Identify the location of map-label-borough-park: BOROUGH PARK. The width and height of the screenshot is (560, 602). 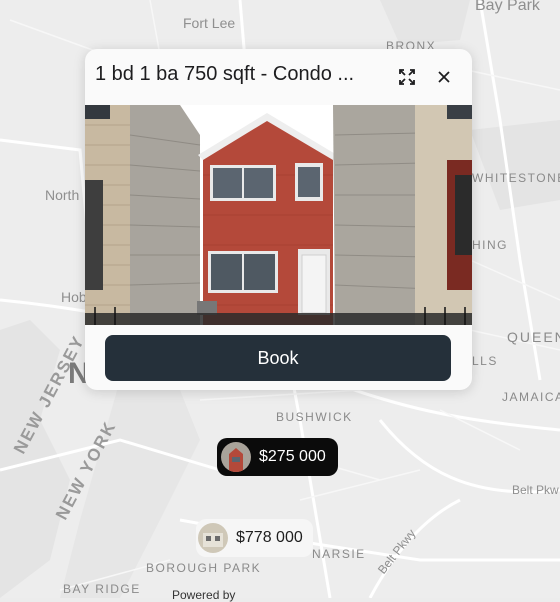
(204, 568).